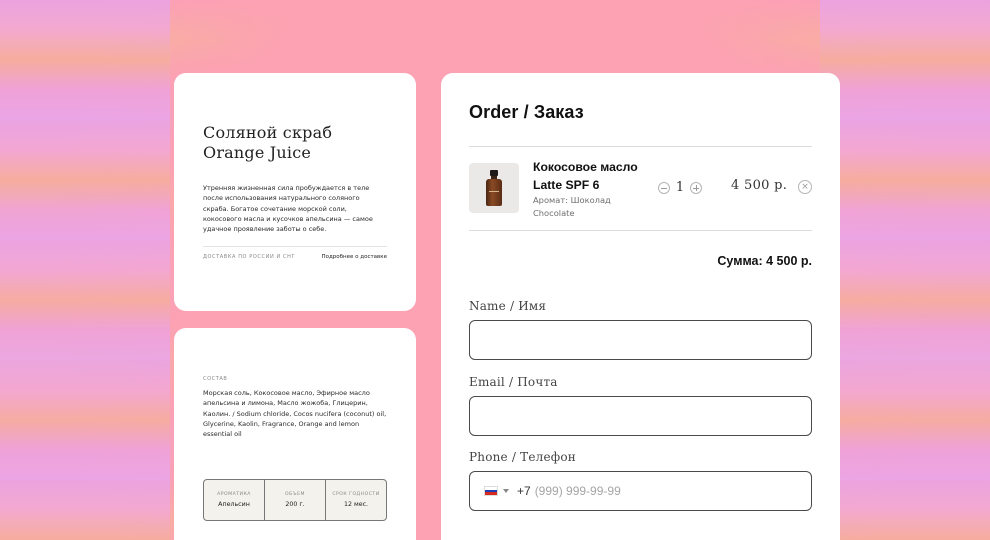  Describe the element at coordinates (640, 416) in the screenshot. I see `email-field` at that location.